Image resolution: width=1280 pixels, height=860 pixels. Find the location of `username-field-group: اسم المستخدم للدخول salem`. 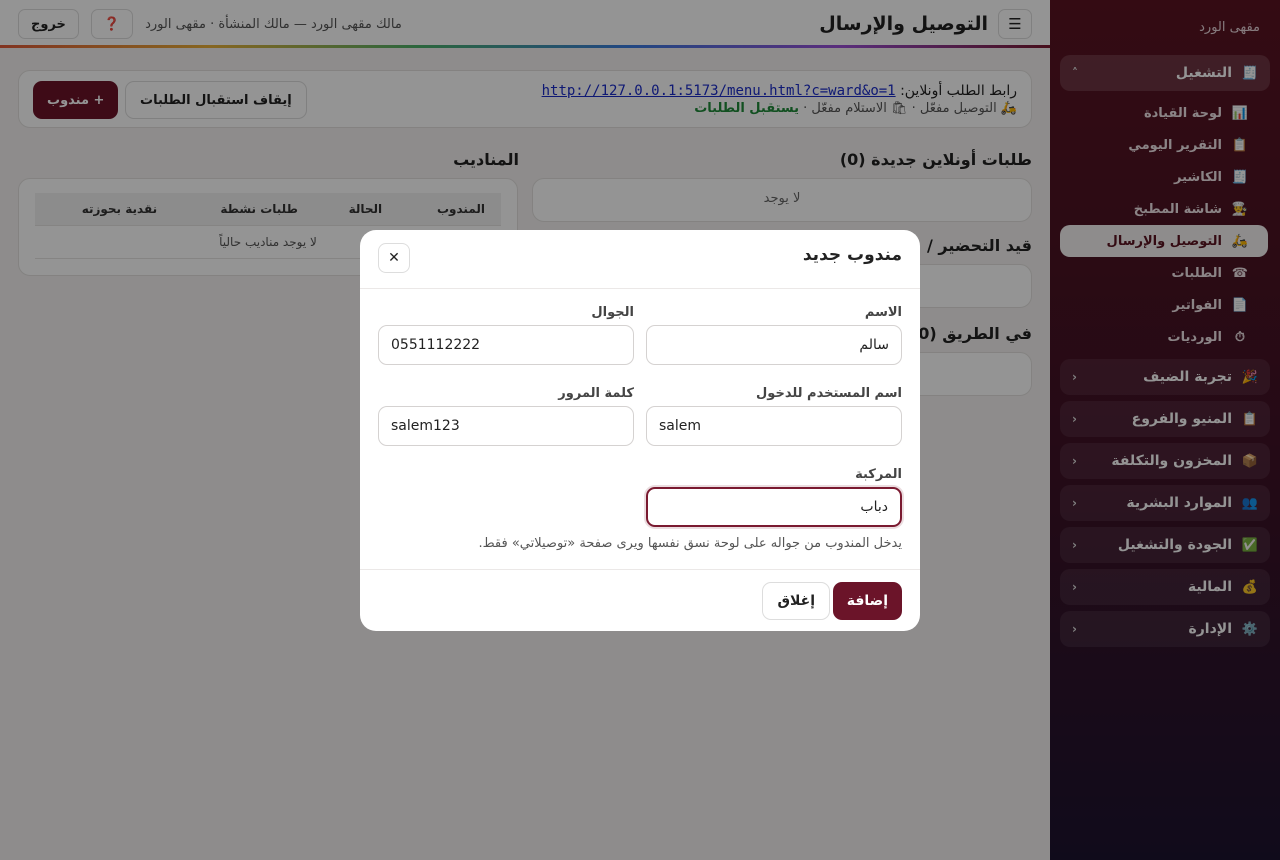

username-field-group: اسم المستخدم للدخول salem is located at coordinates (774, 416).